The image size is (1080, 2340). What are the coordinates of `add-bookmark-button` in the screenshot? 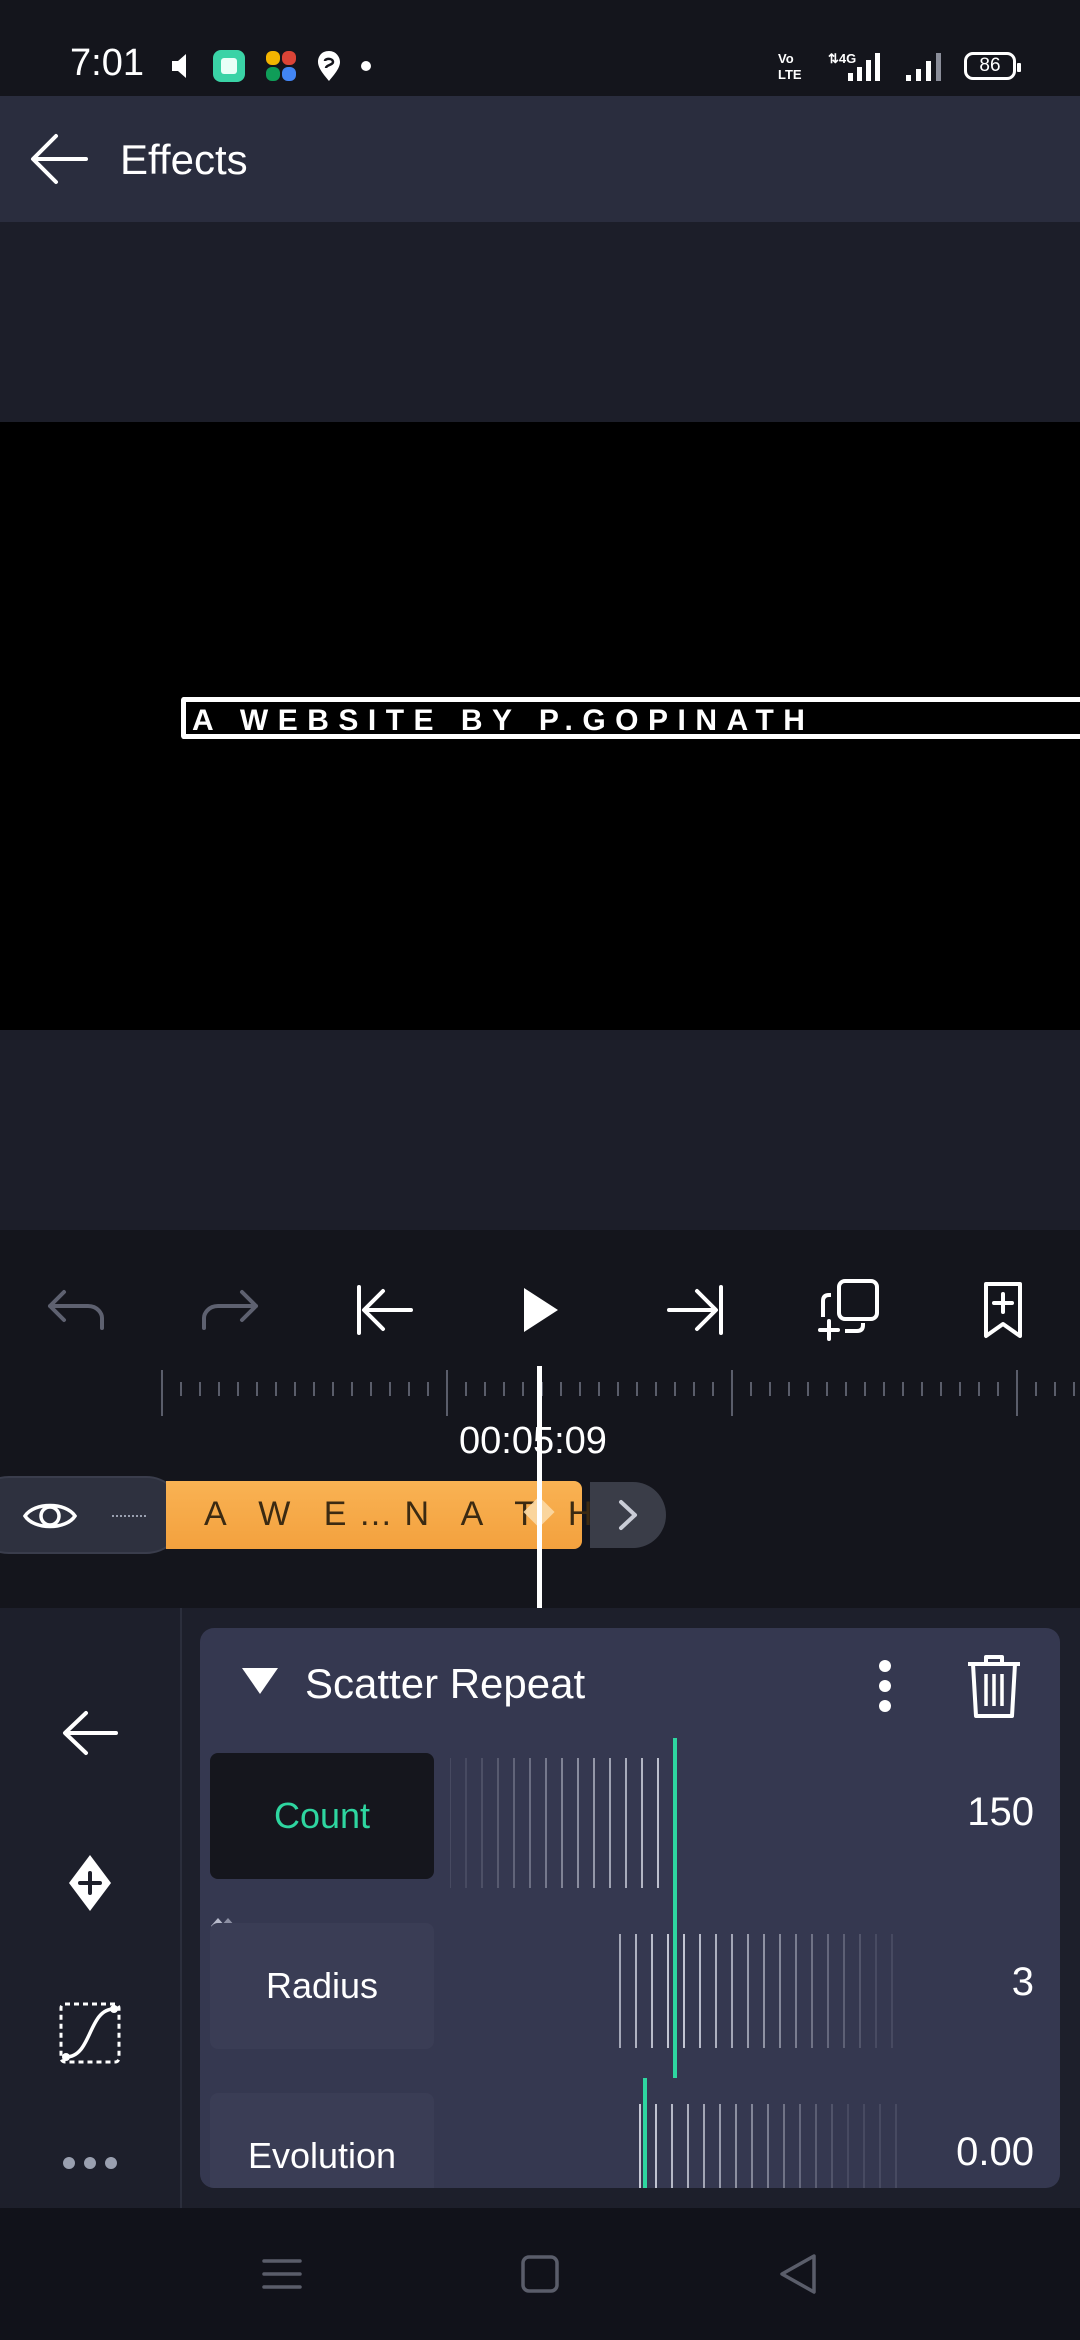 It's located at (1003, 1310).